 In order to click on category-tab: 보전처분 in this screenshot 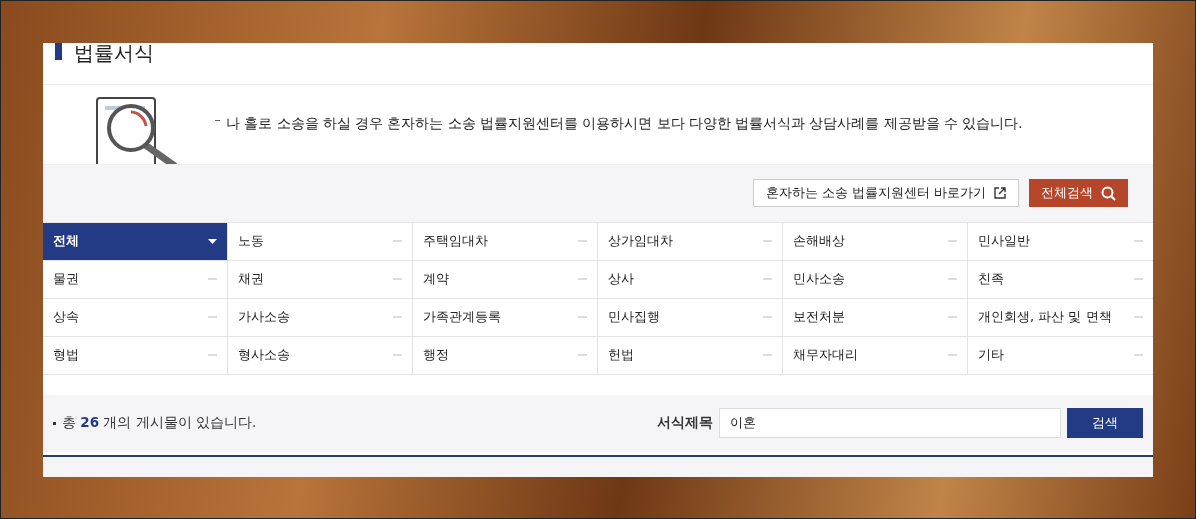, I will do `click(875, 317)`.